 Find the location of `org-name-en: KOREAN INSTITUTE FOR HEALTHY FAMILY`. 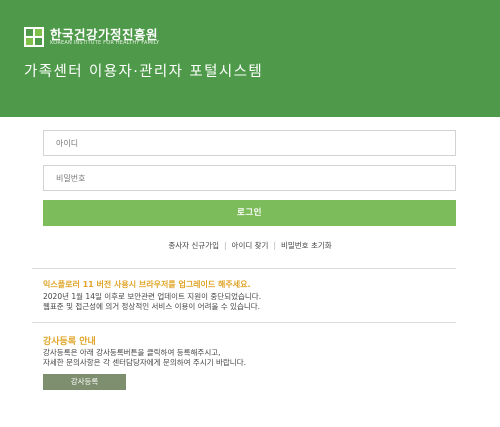

org-name-en: KOREAN INSTITUTE FOR HEALTHY FAMILY is located at coordinates (105, 43).